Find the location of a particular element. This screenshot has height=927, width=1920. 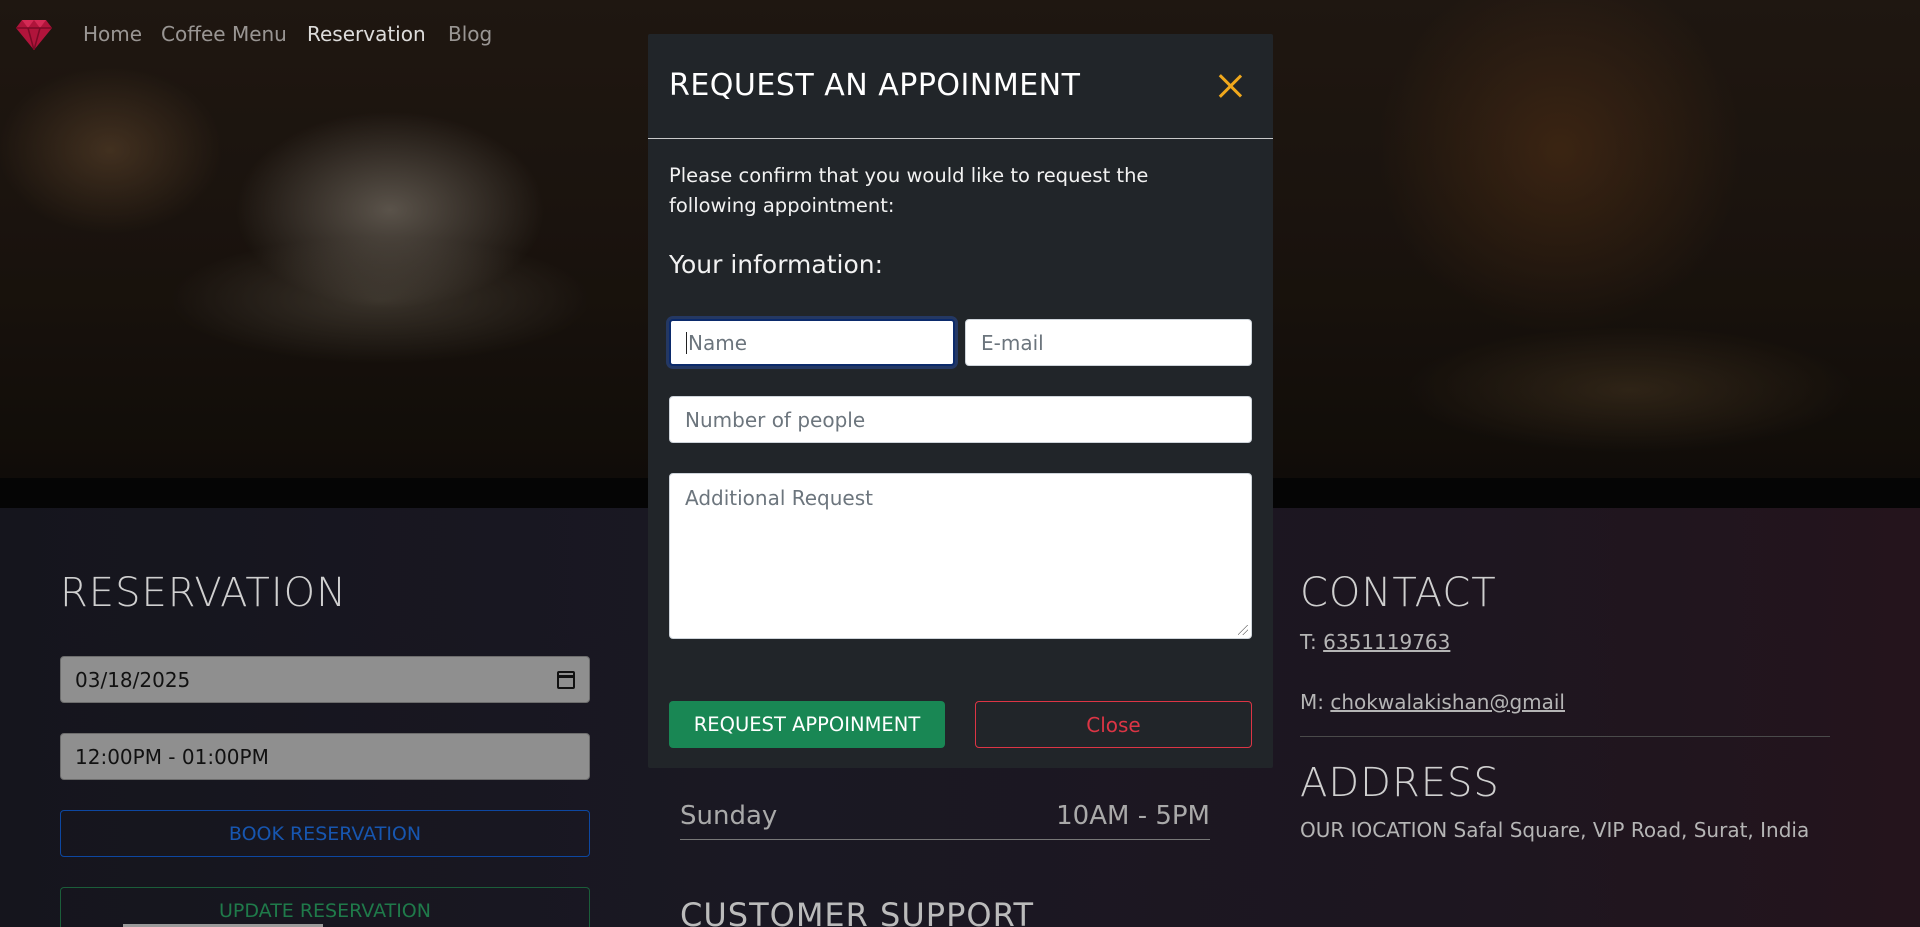

contact-email: M: chokwalakishan@gmail is located at coordinates (1432, 702).